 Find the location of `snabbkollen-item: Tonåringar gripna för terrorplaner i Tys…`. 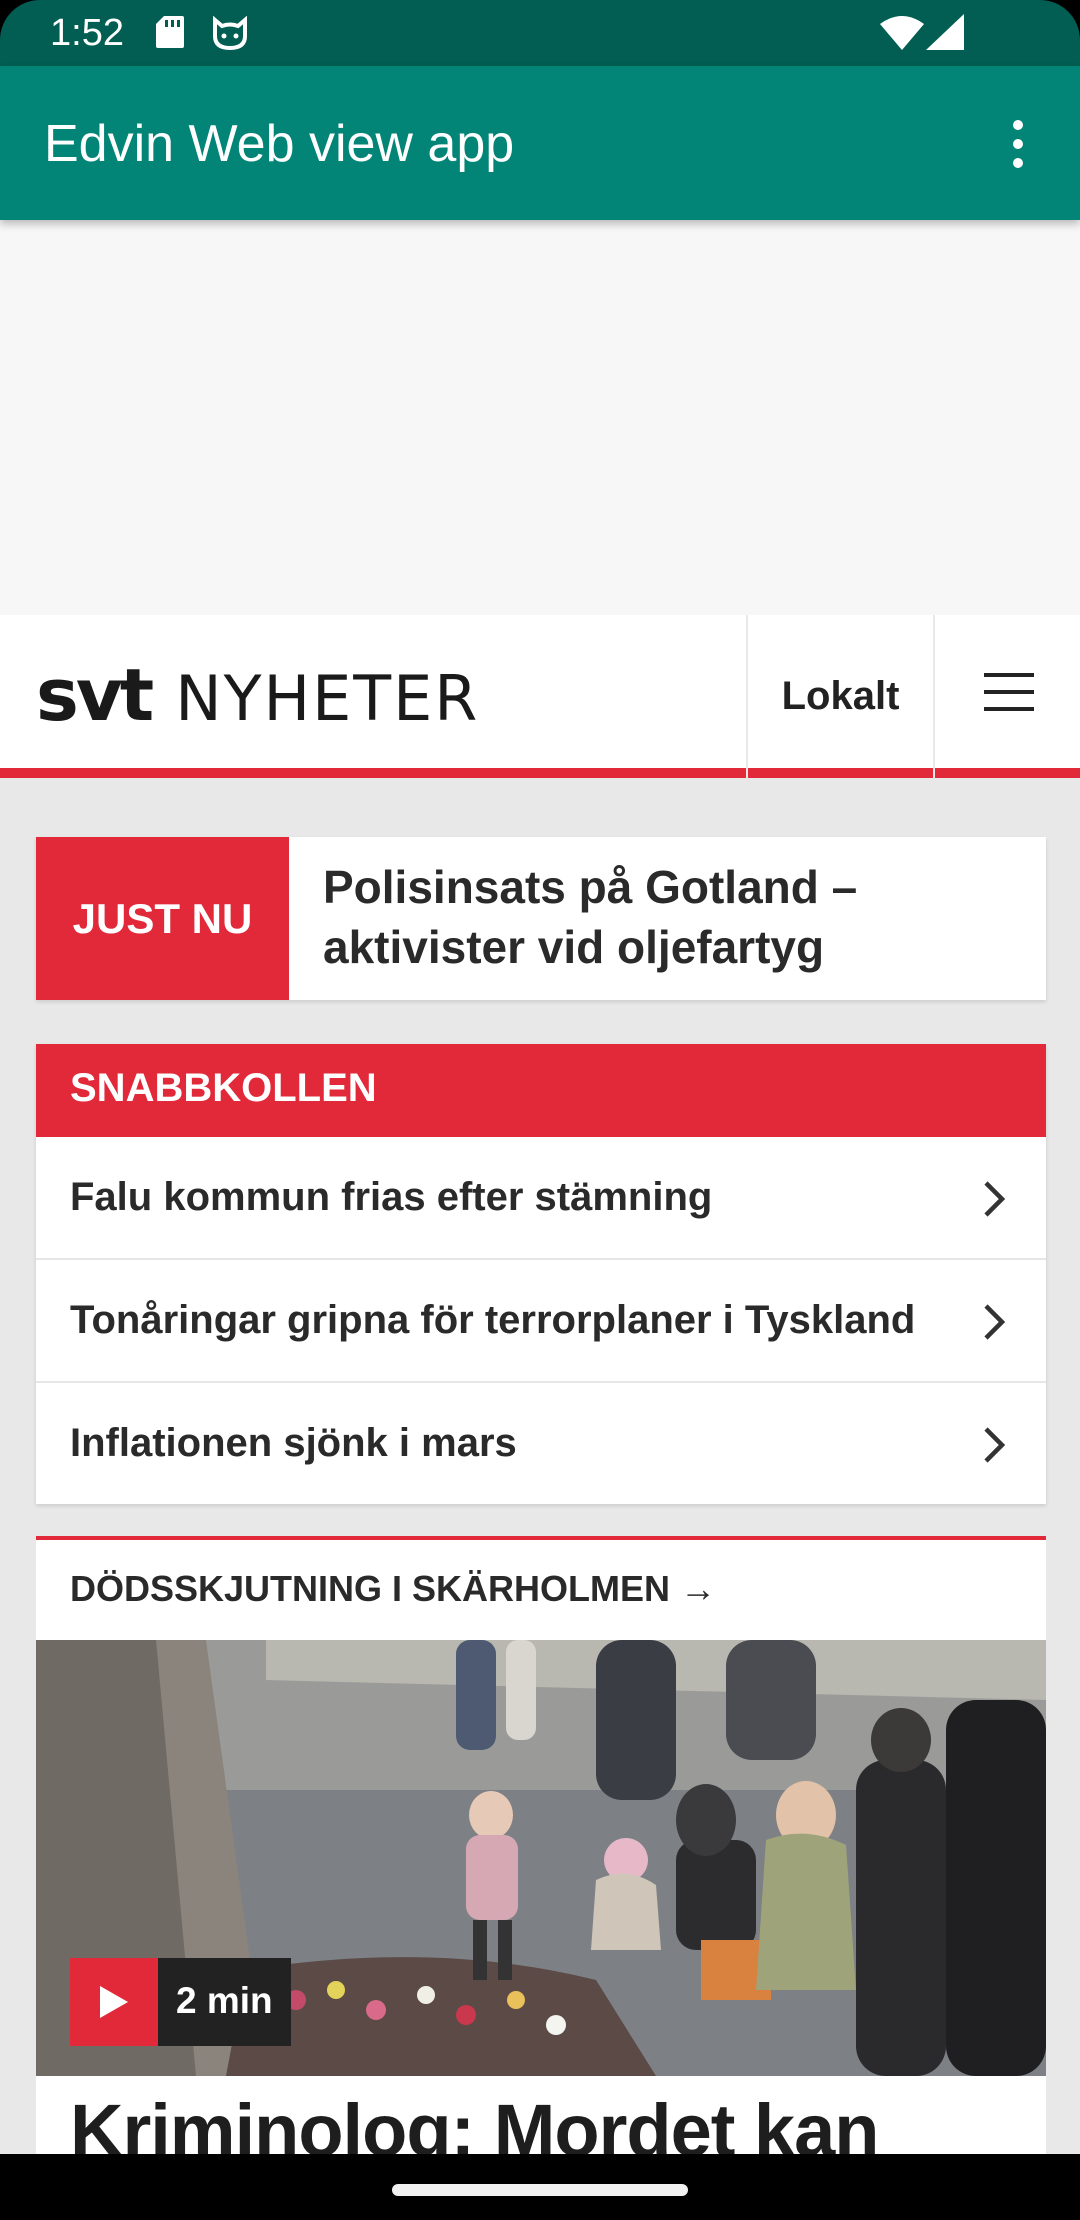

snabbkollen-item: Tonåringar gripna för terrorplaner i Tys… is located at coordinates (541, 1321).